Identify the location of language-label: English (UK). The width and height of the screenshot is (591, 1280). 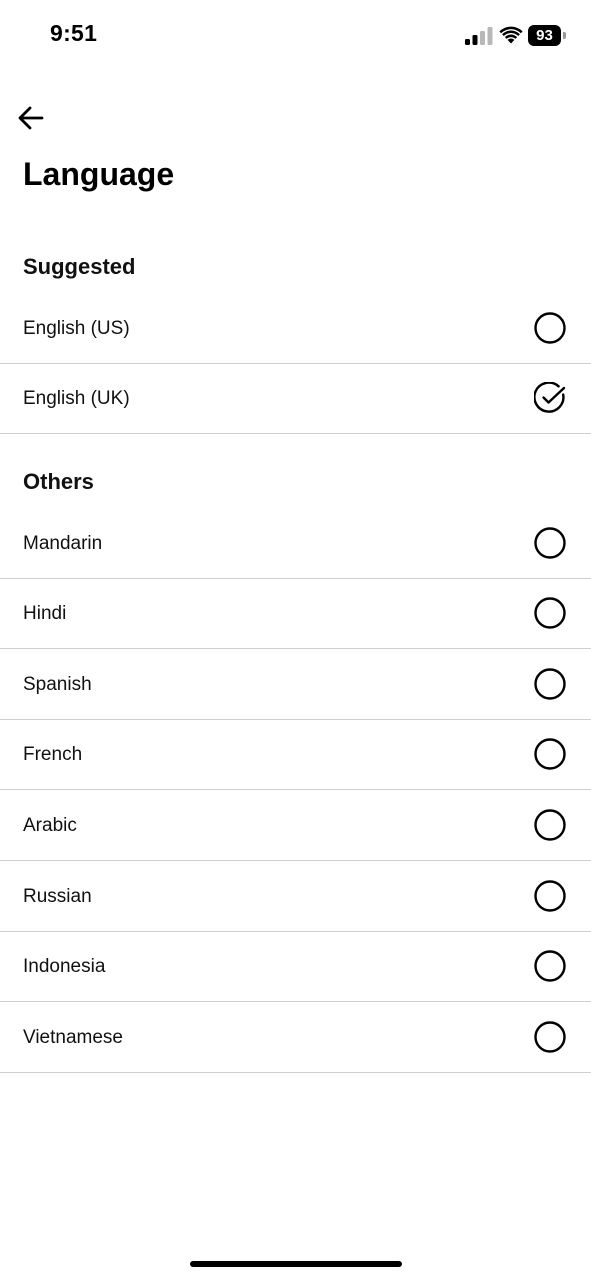
(76, 398).